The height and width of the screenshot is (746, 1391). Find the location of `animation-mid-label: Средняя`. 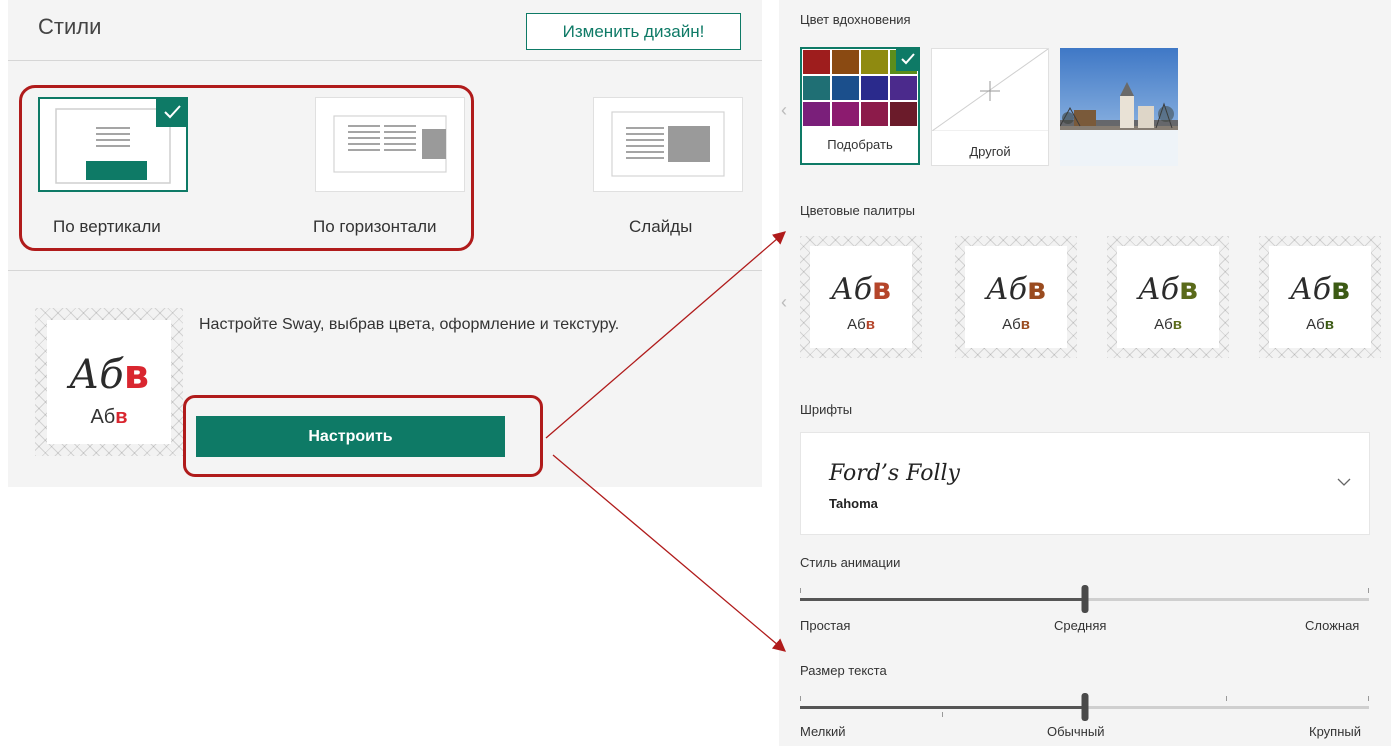

animation-mid-label: Средняя is located at coordinates (1080, 625).